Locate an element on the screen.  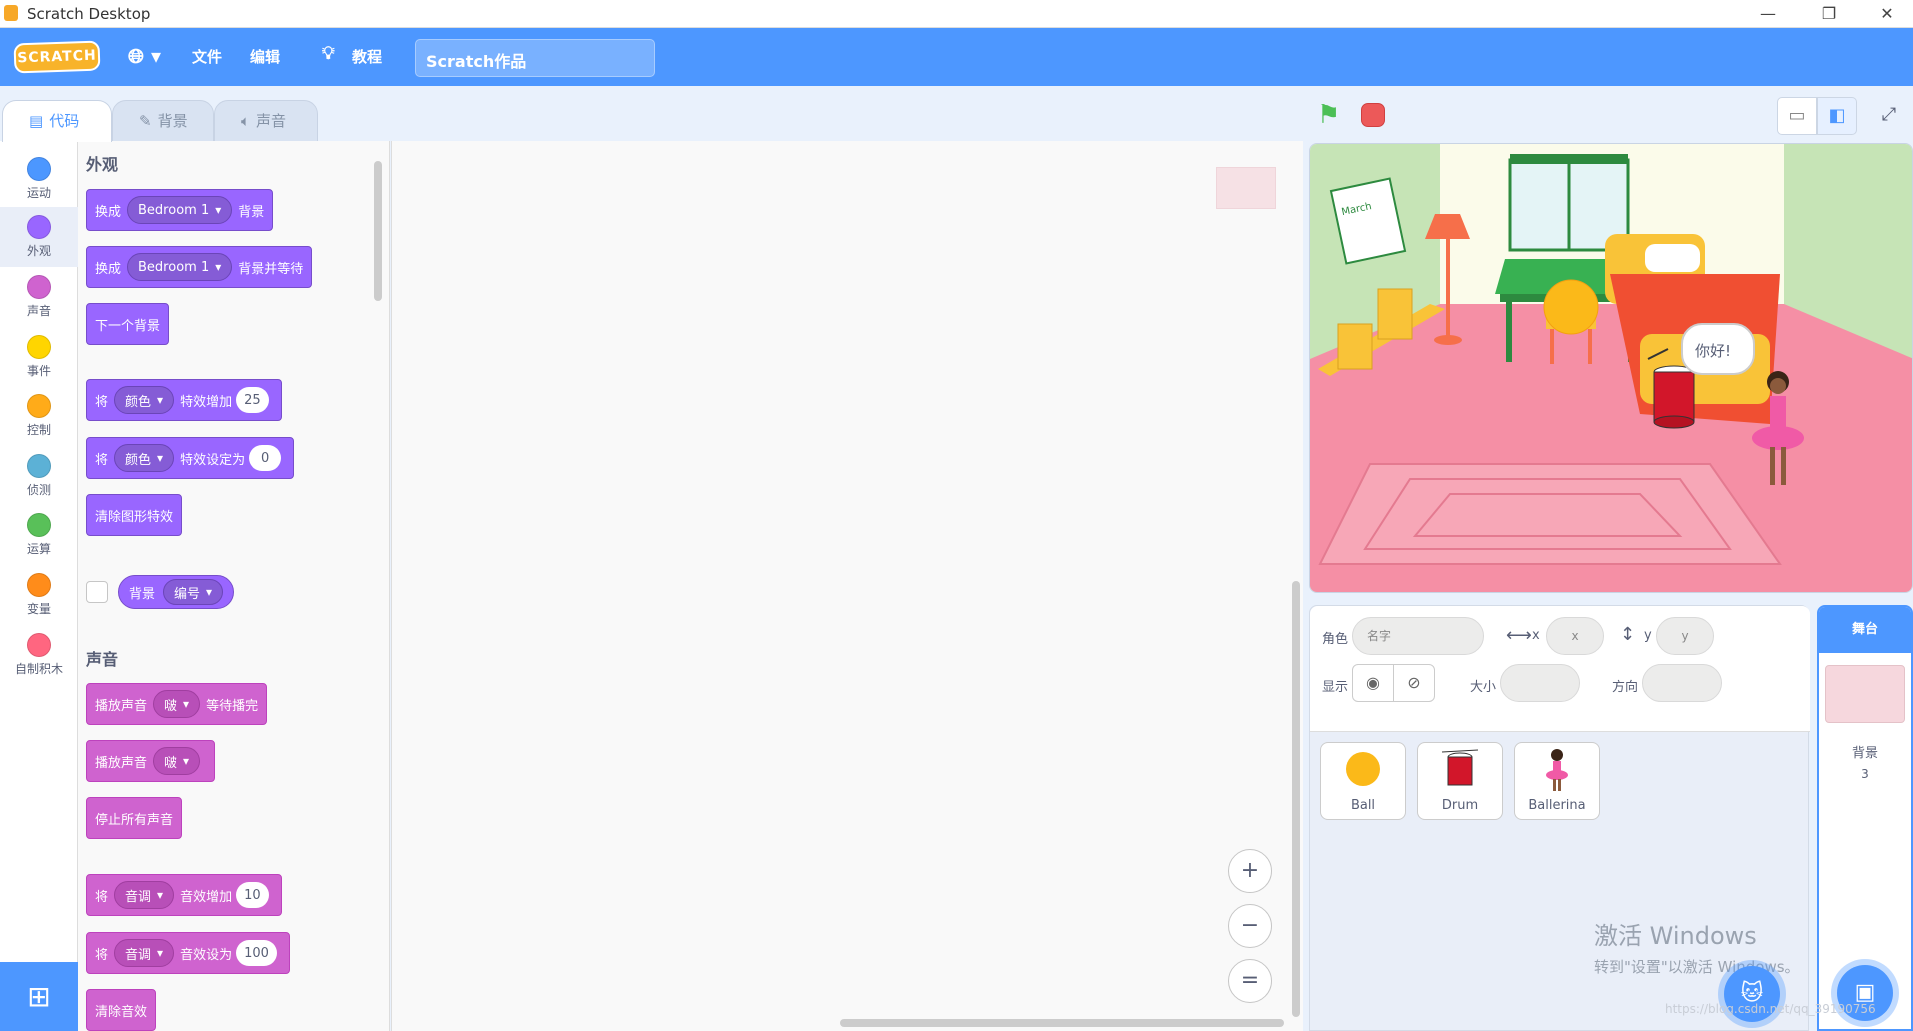
number-input: 25 is located at coordinates (252, 400).